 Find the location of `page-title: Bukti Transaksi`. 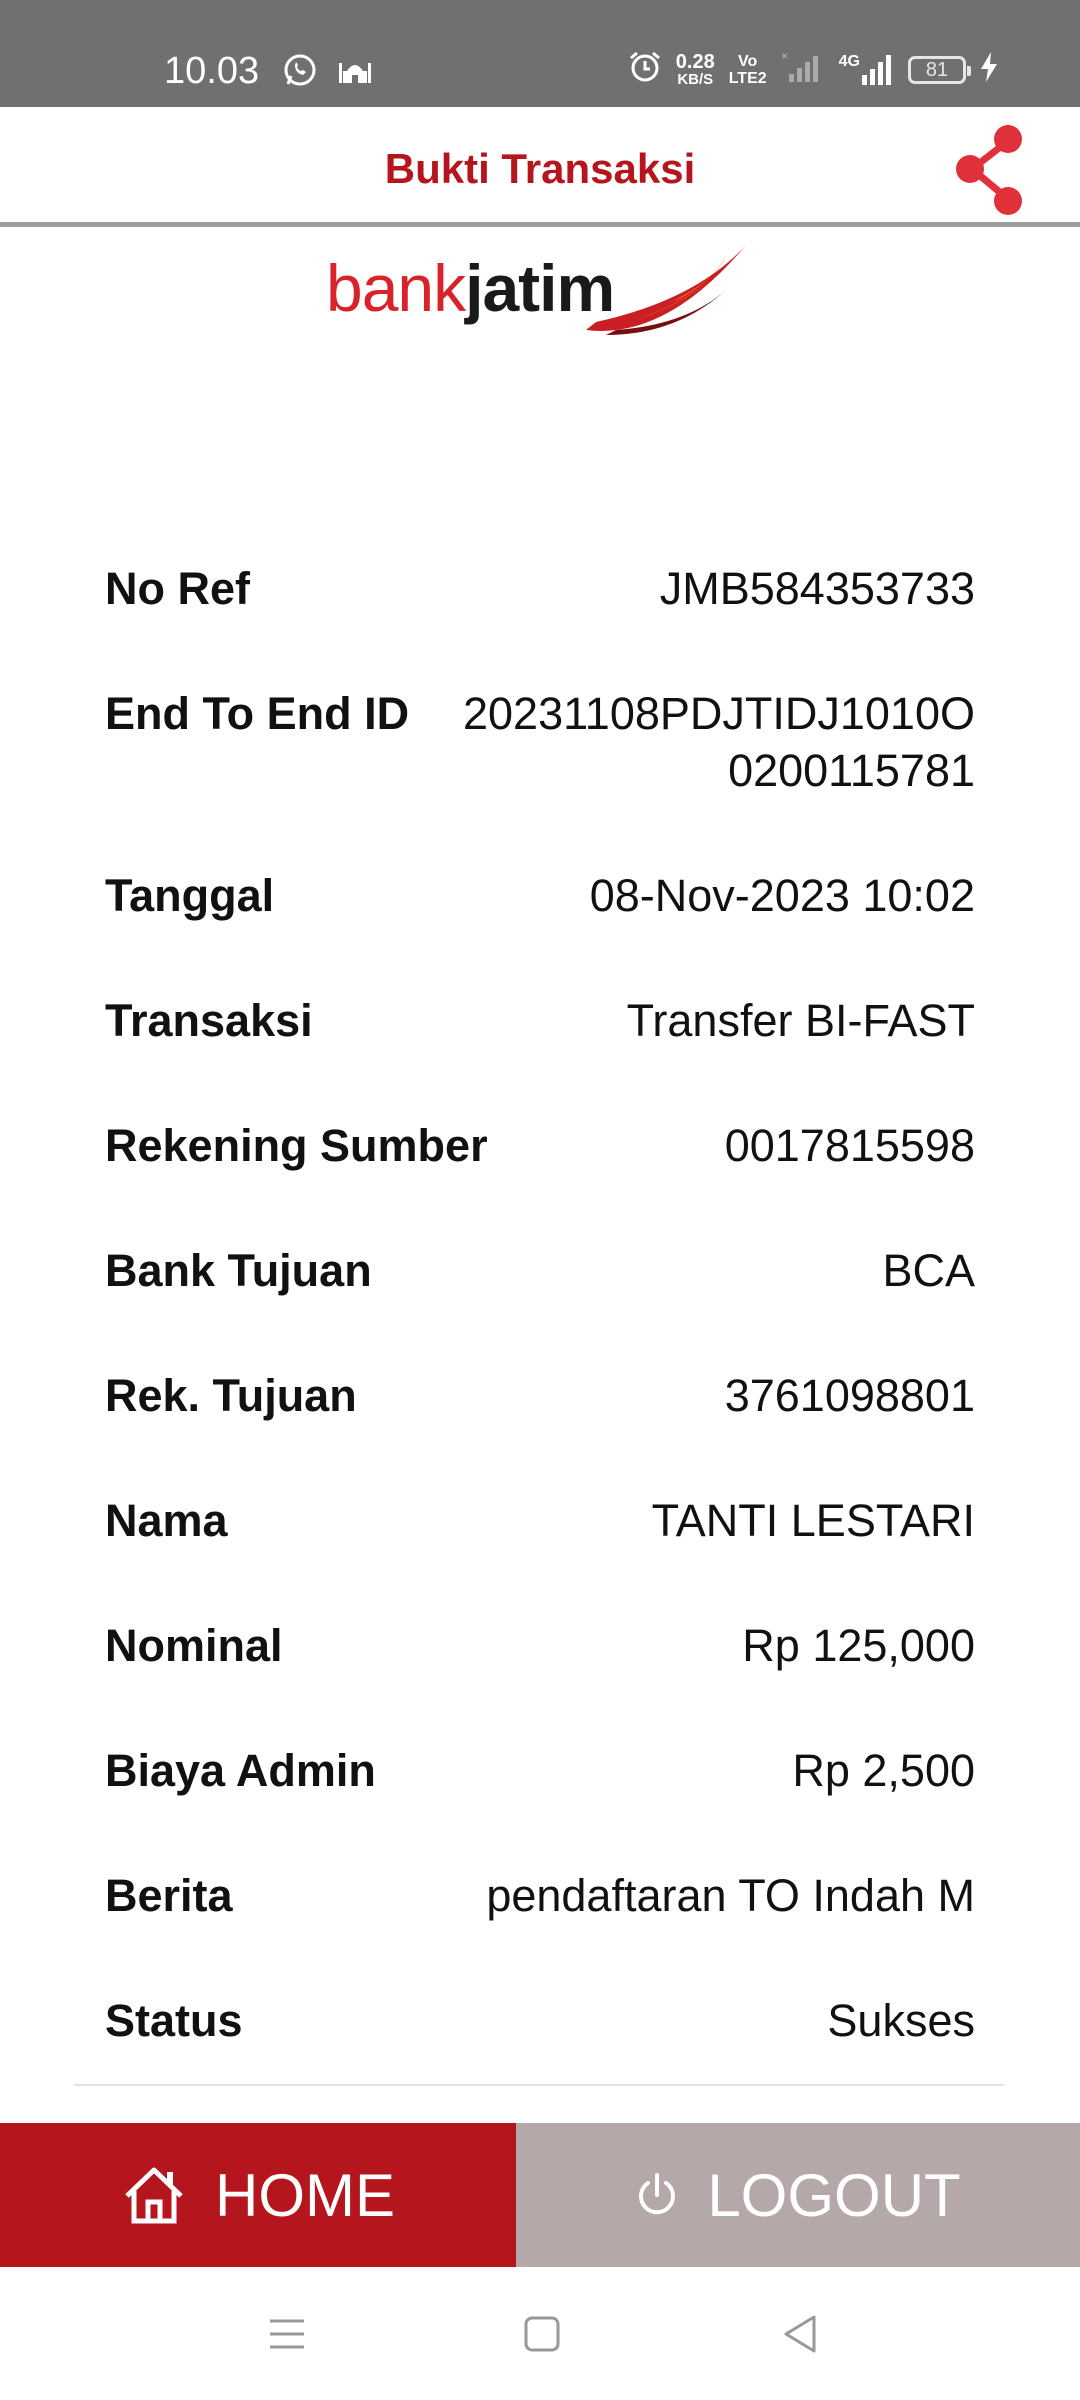

page-title: Bukti Transaksi is located at coordinates (540, 168).